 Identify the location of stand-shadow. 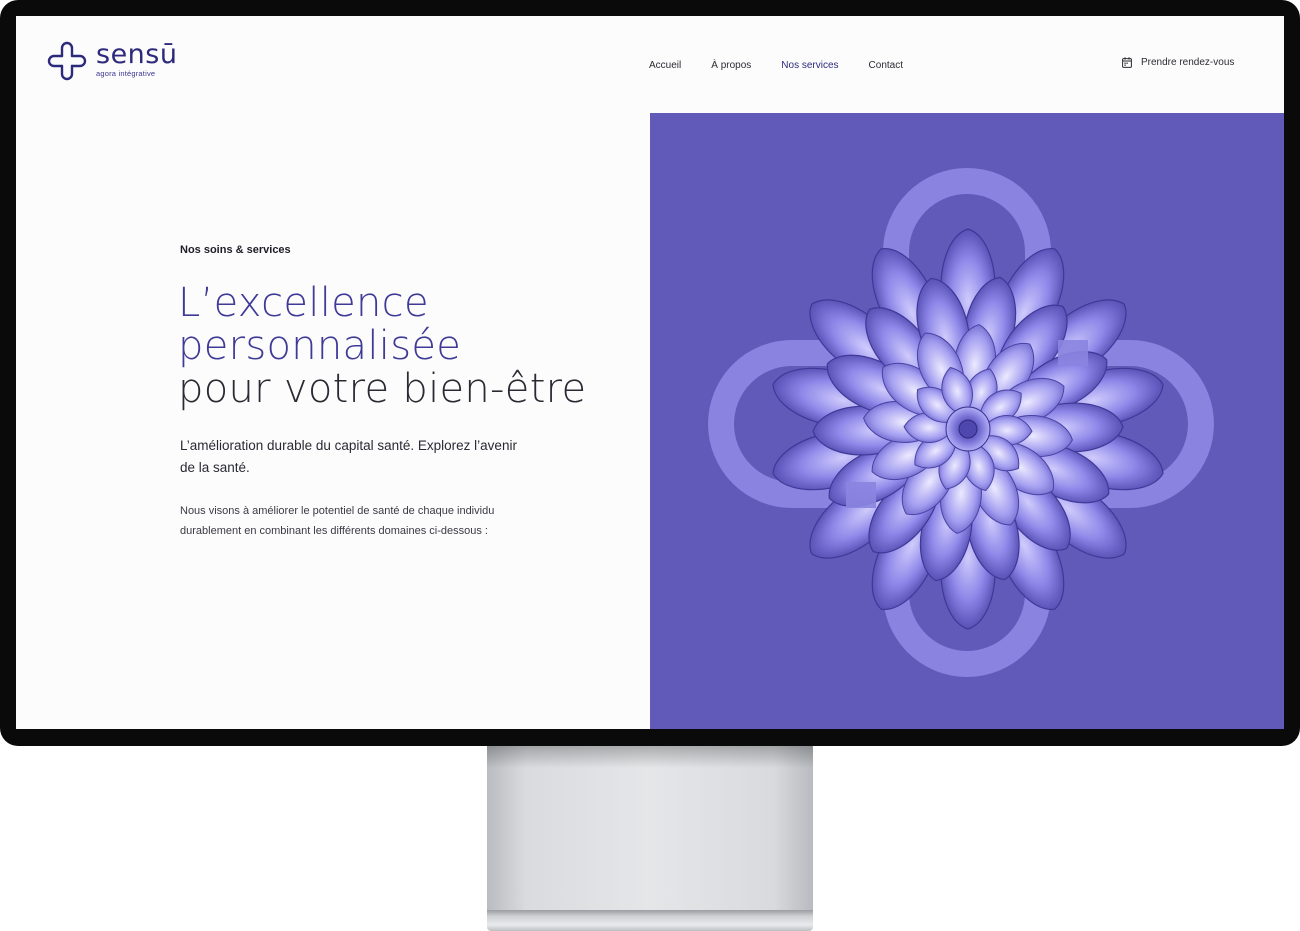
(650, 757).